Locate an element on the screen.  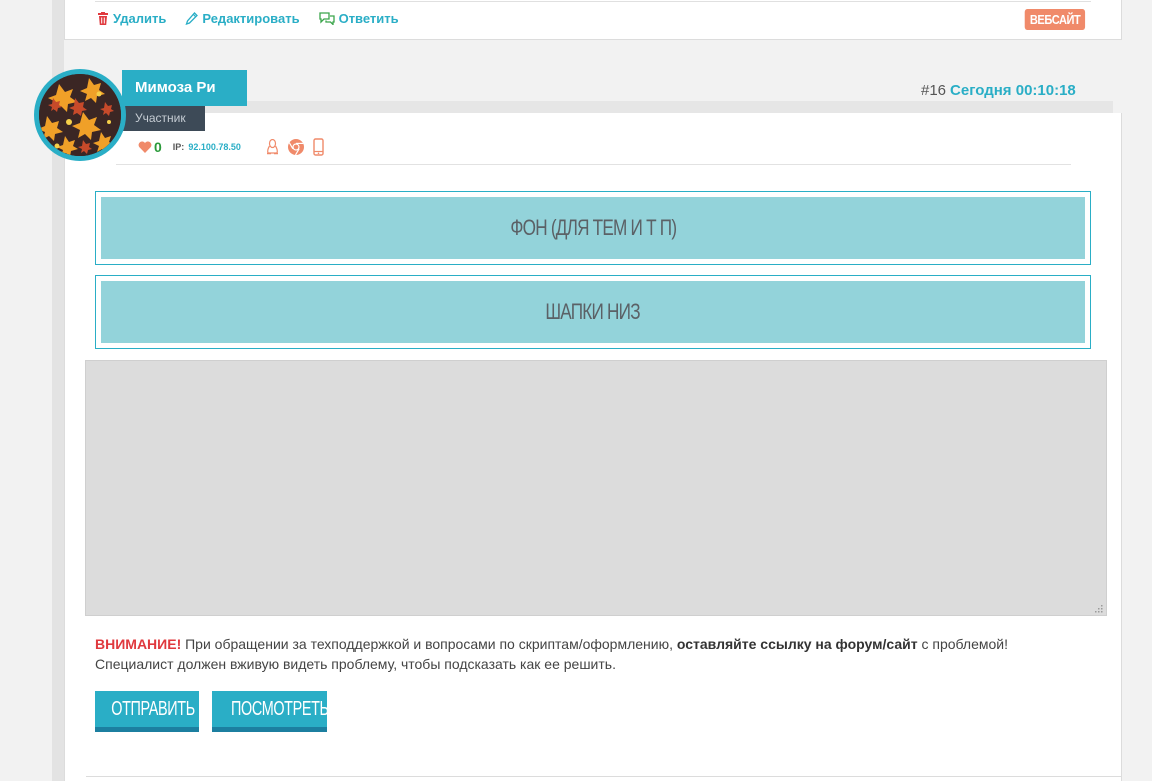
user-role: Участник is located at coordinates (163, 118).